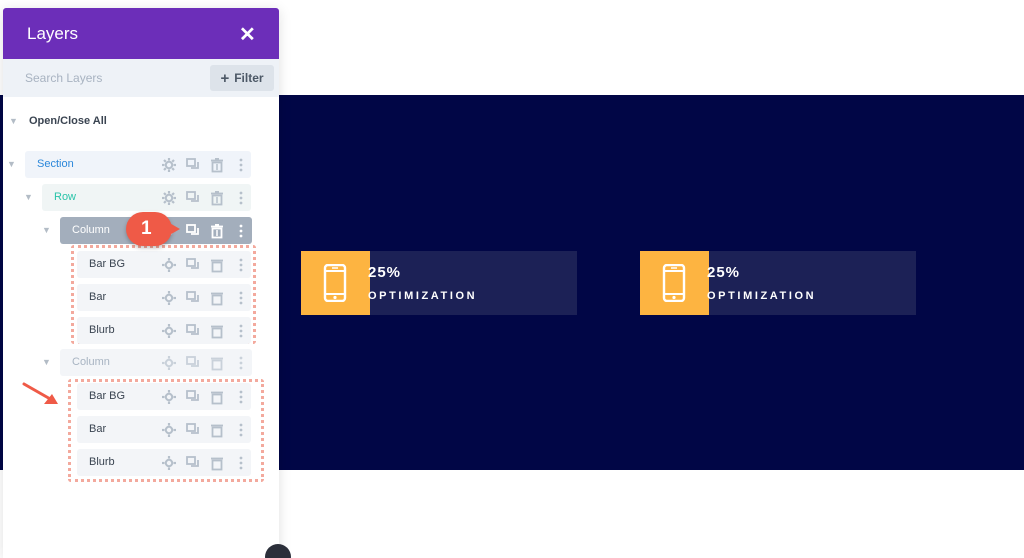  I want to click on layers-panel-header: Layers ✕, so click(141, 33).